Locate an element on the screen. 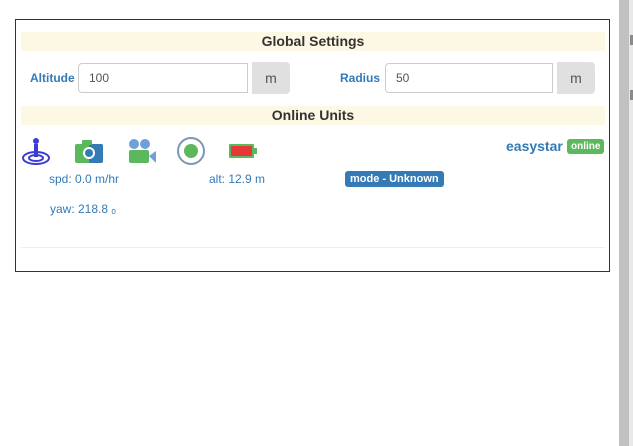  altitude-readout: alt: 12.9 m is located at coordinates (237, 179).